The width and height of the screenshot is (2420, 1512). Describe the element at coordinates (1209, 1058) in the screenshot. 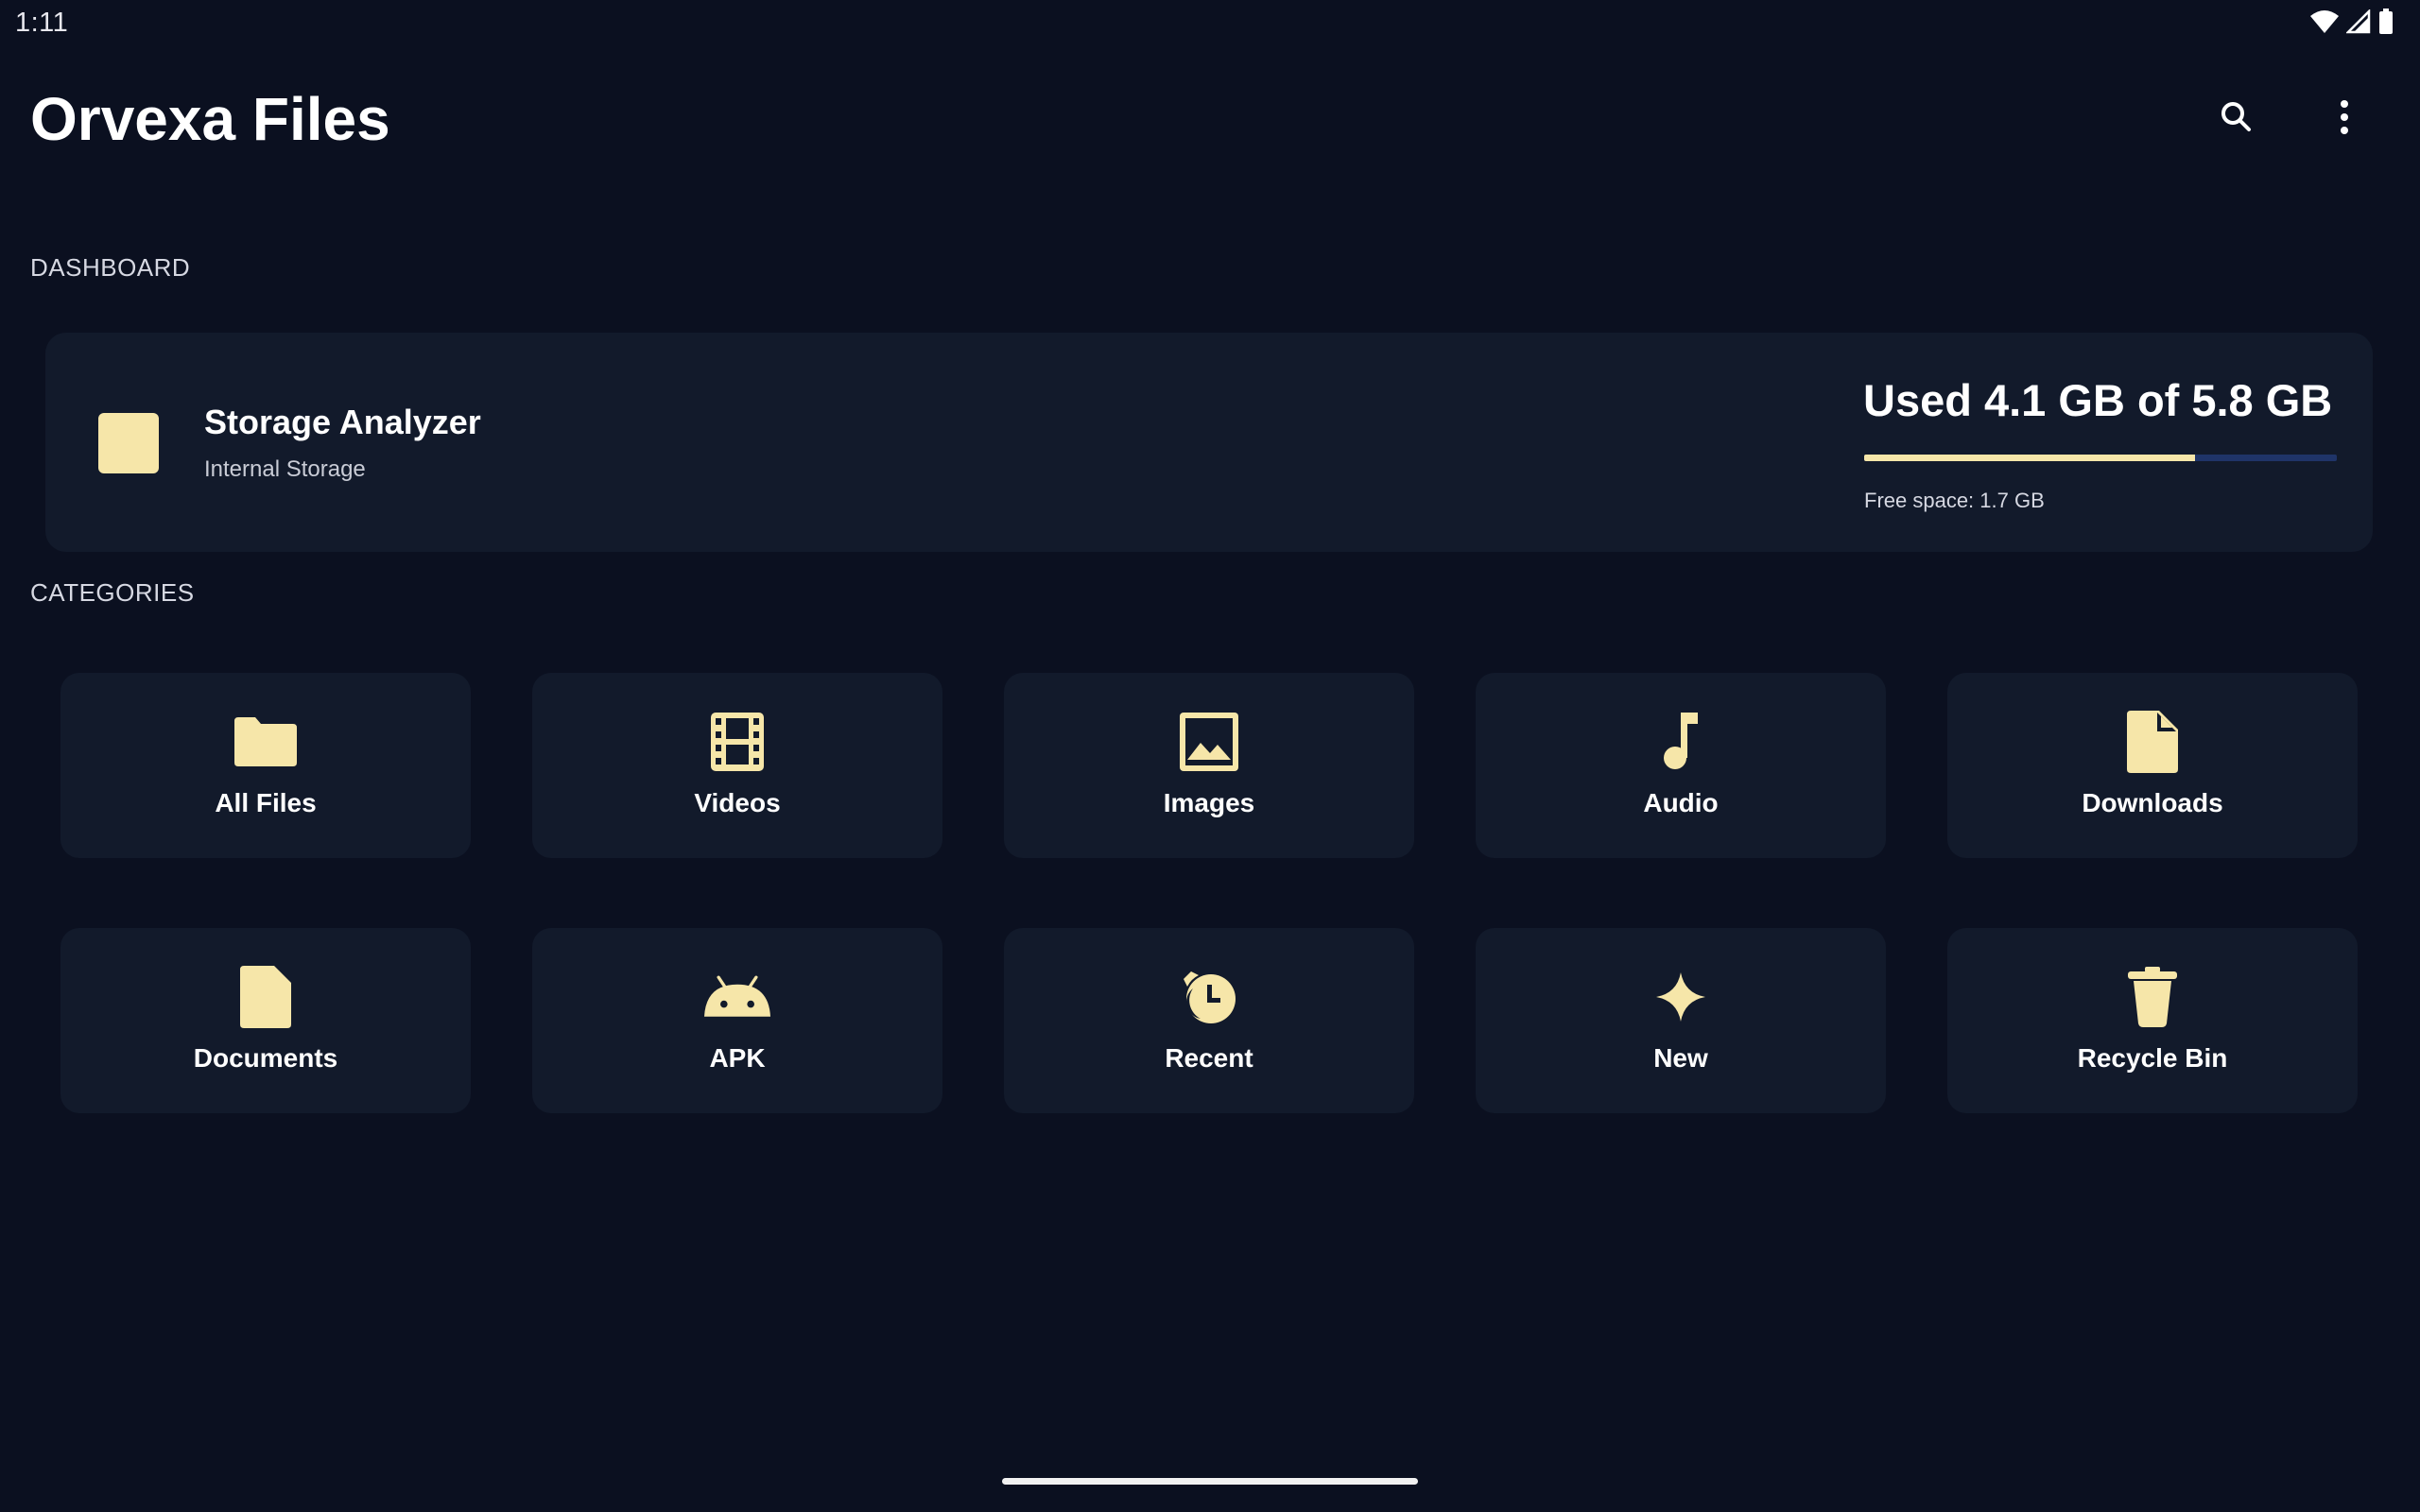

I see `category-label: Recent` at that location.